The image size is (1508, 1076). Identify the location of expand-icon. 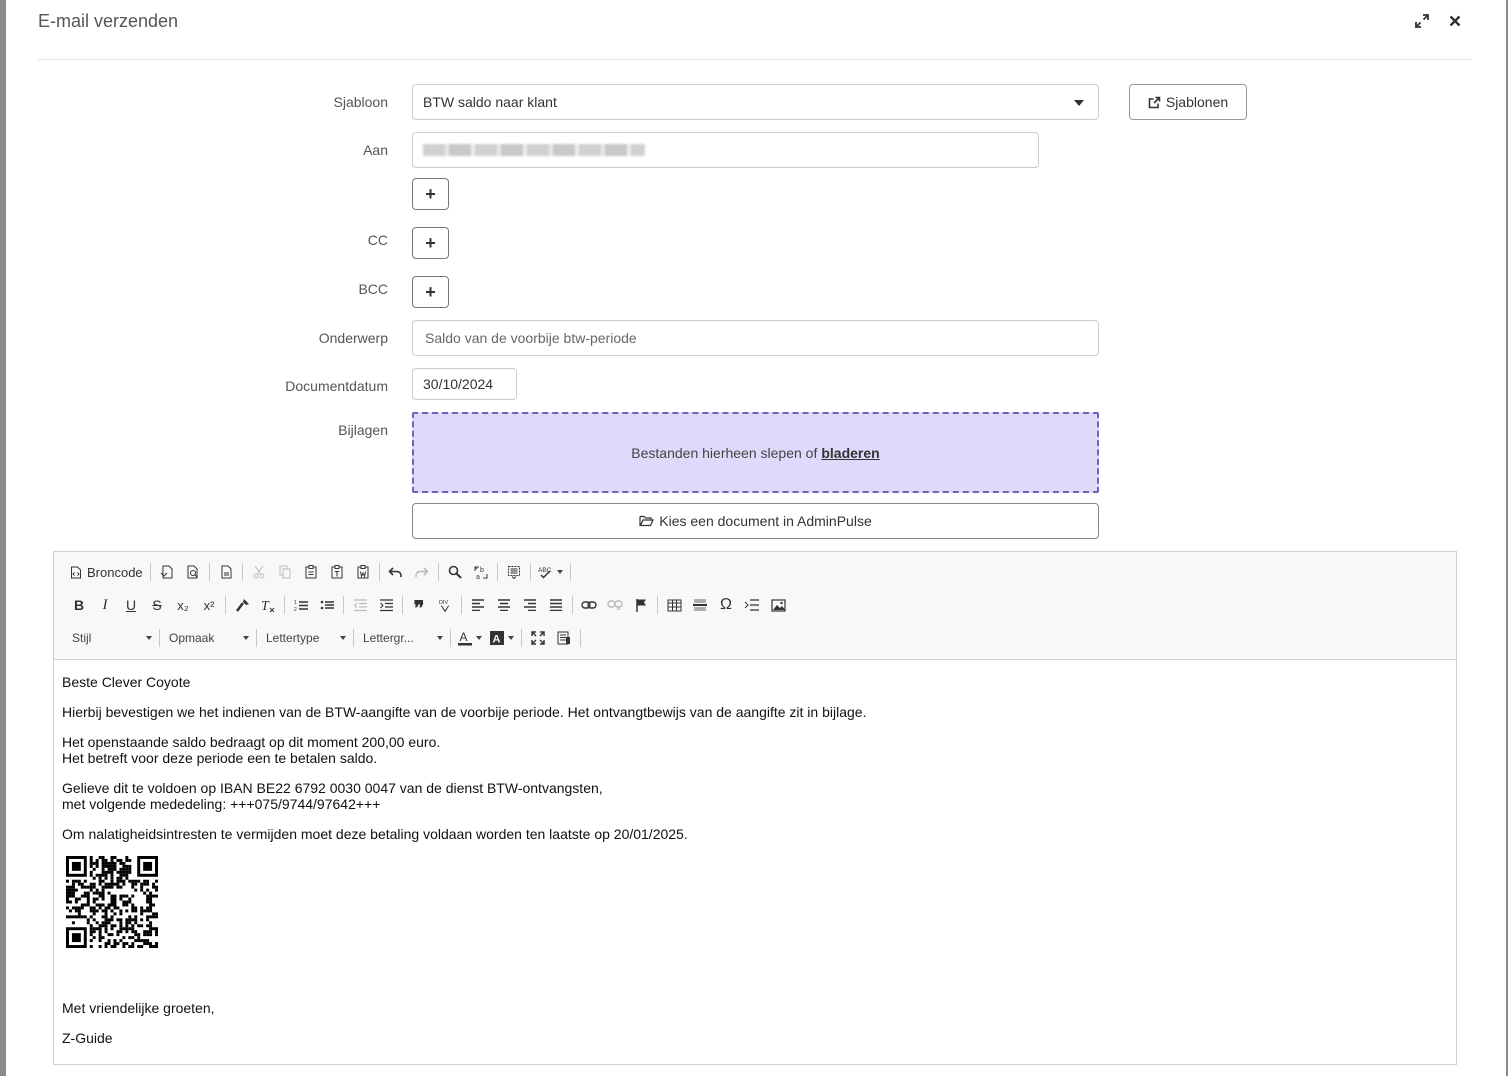
(1422, 21).